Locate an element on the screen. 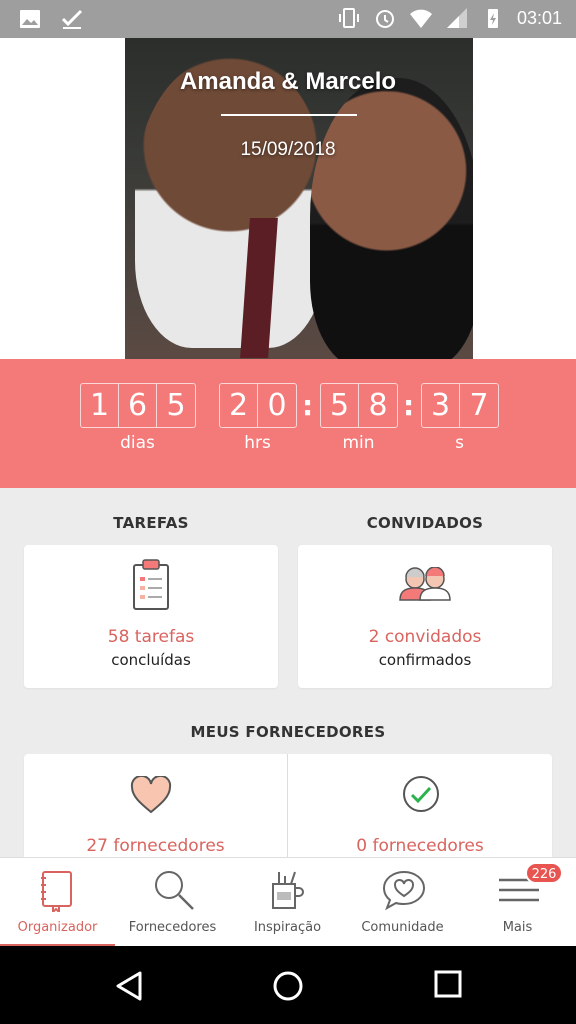  vendors-card: 27 fornecedores 0 fornecedores is located at coordinates (288, 809).